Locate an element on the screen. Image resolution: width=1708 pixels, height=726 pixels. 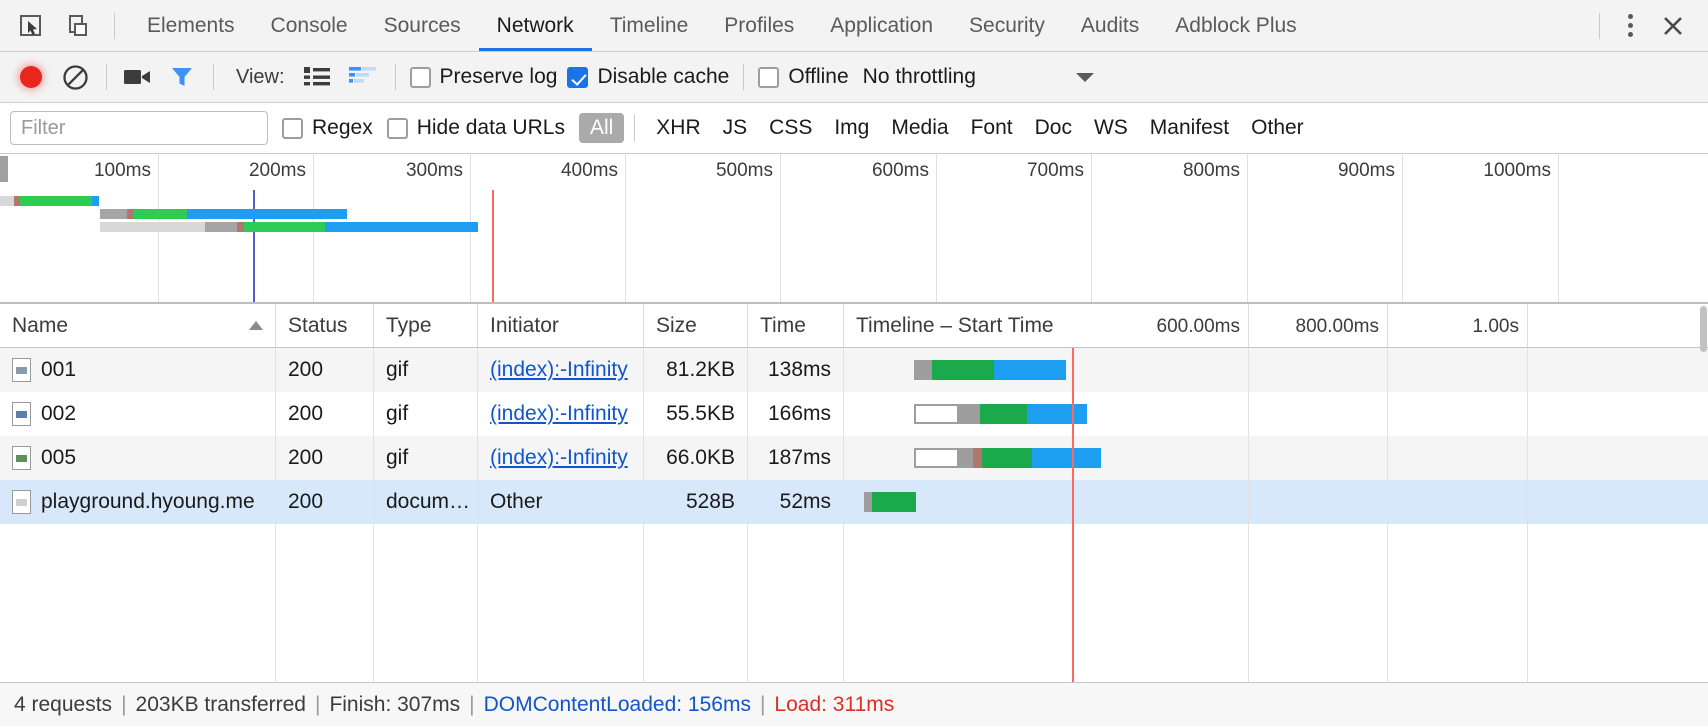
disable-cache-checkbox: Disable cache is located at coordinates (648, 77).